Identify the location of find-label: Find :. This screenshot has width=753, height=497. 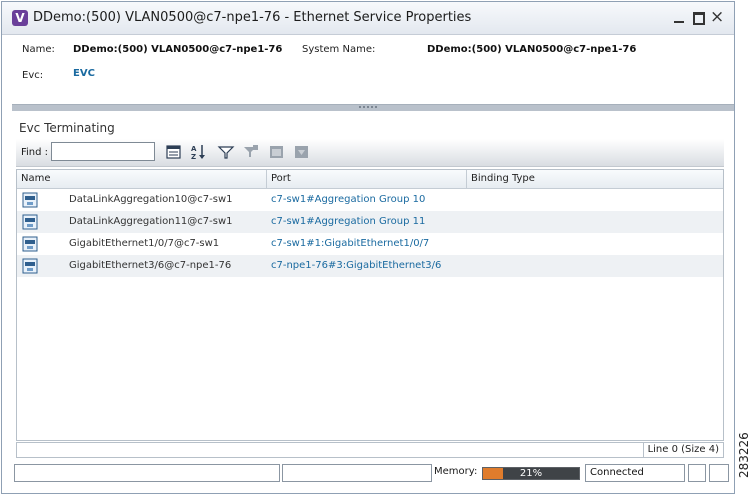
(35, 152).